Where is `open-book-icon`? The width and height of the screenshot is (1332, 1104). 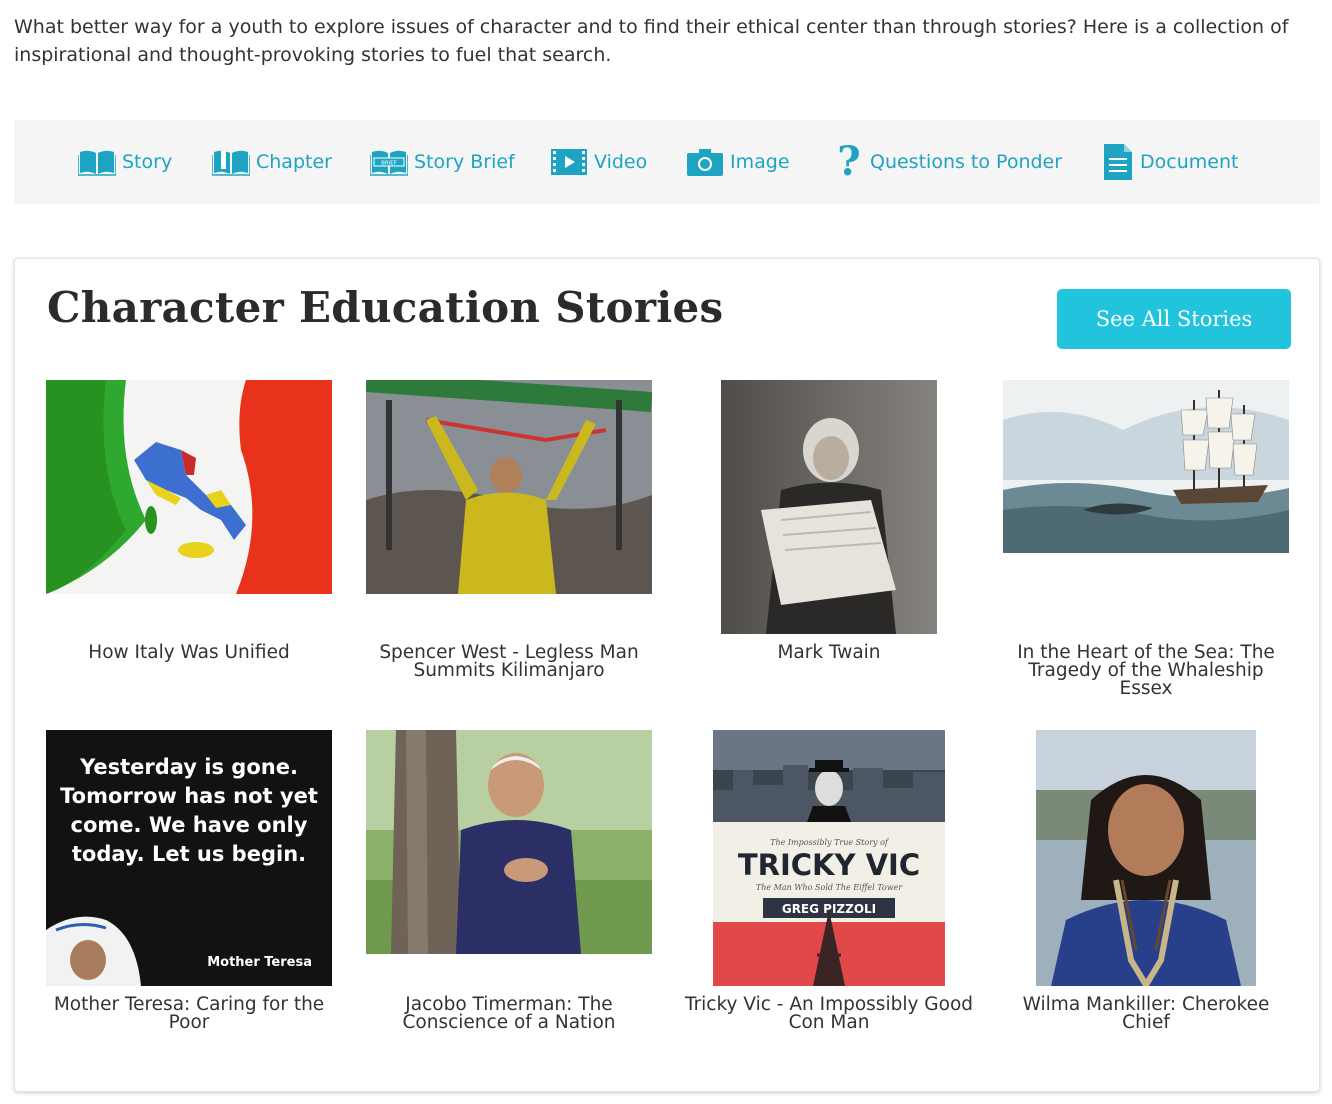 open-book-icon is located at coordinates (97, 162).